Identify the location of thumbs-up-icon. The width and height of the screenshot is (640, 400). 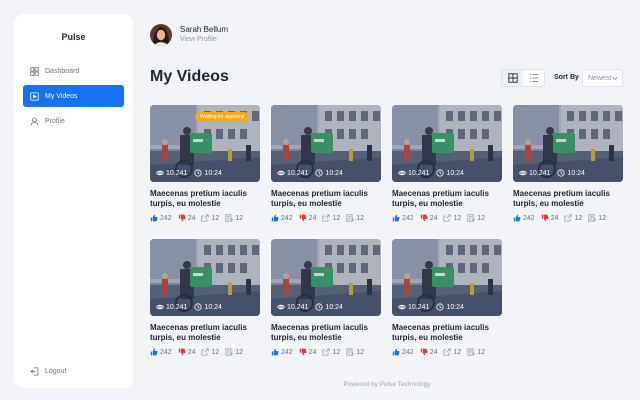
(396, 218).